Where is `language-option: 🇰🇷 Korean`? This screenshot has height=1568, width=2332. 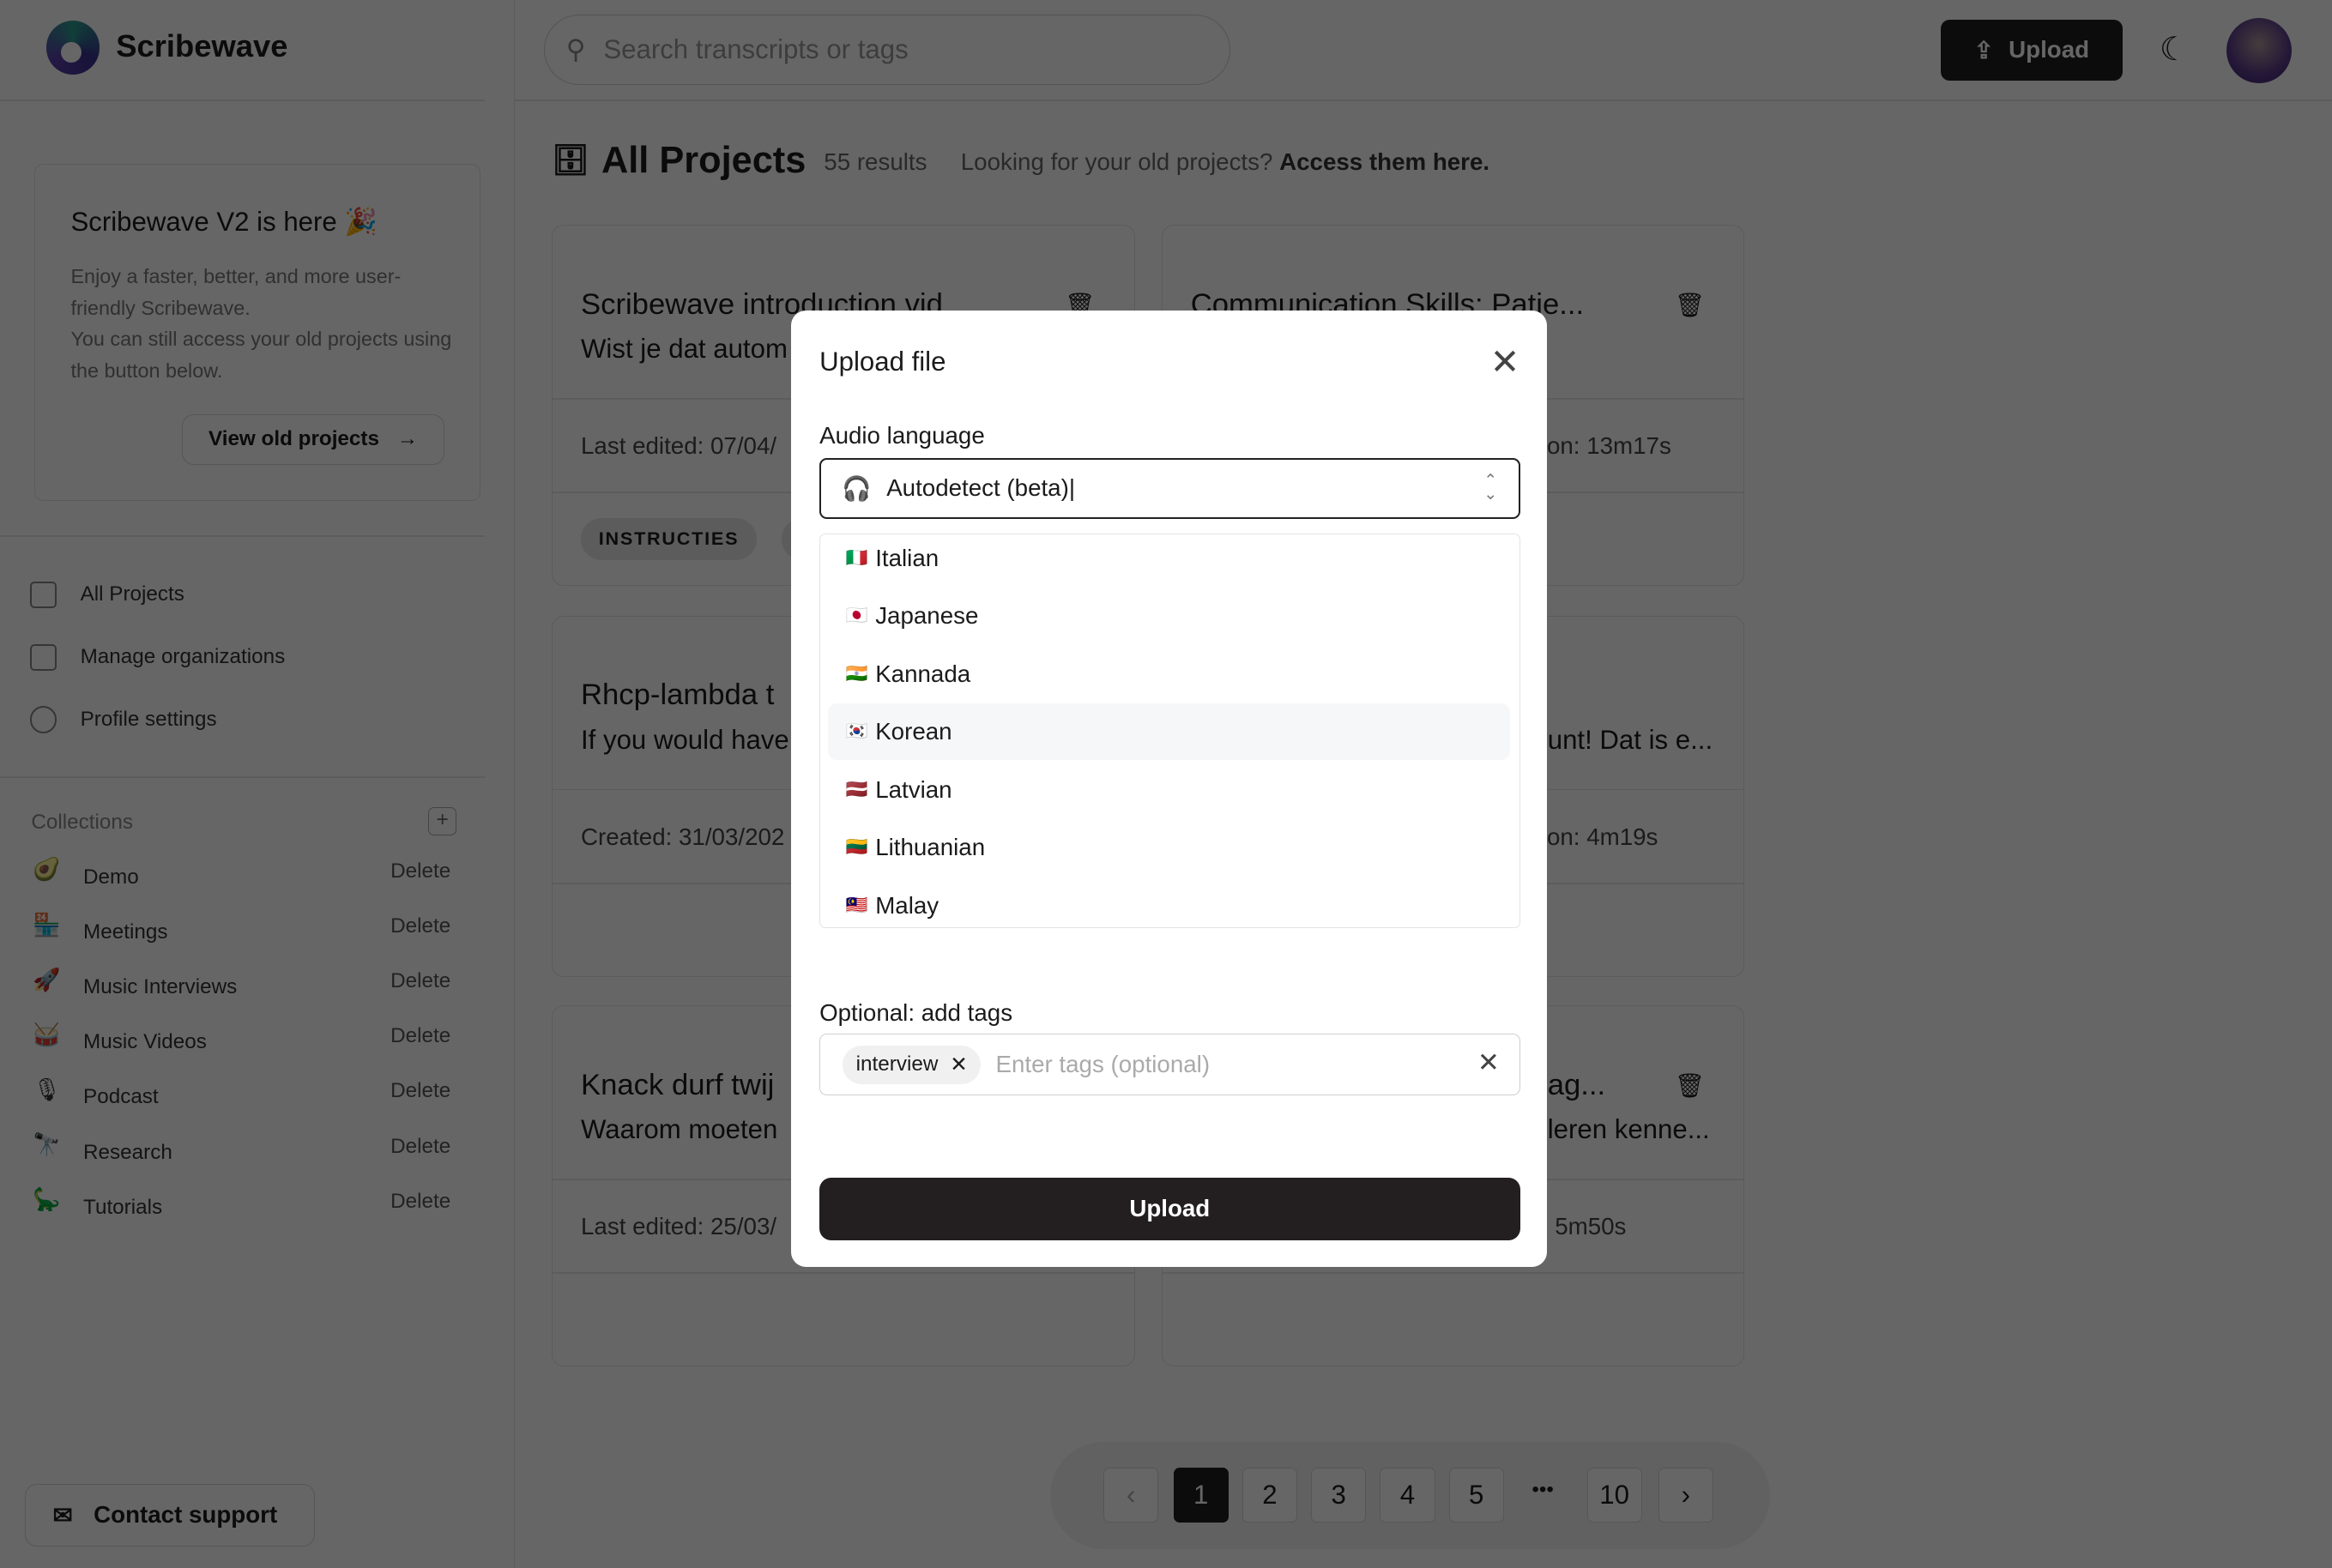
language-option: 🇰🇷 Korean is located at coordinates (1169, 732).